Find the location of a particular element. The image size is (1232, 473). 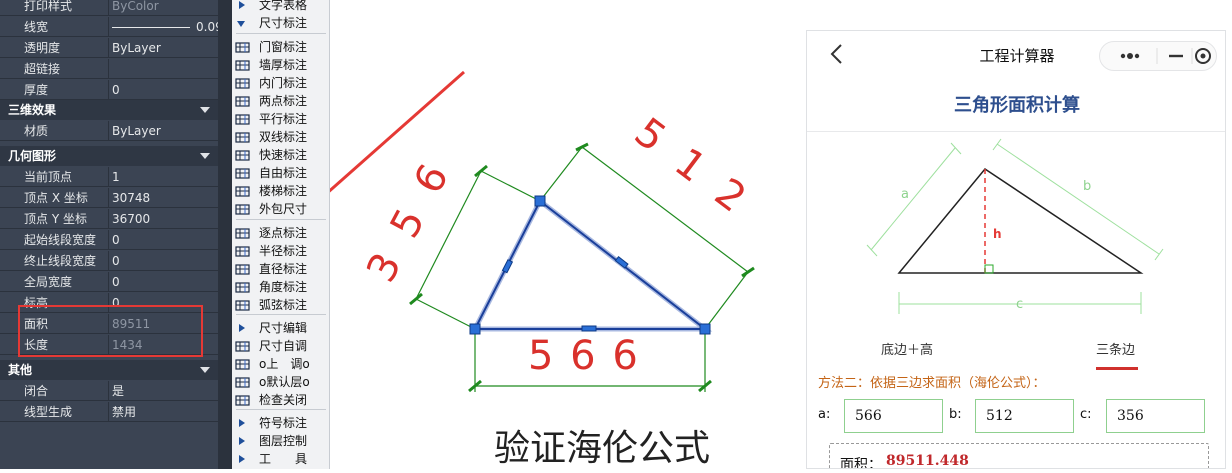

menu-item: 图层控制 is located at coordinates (281, 441).